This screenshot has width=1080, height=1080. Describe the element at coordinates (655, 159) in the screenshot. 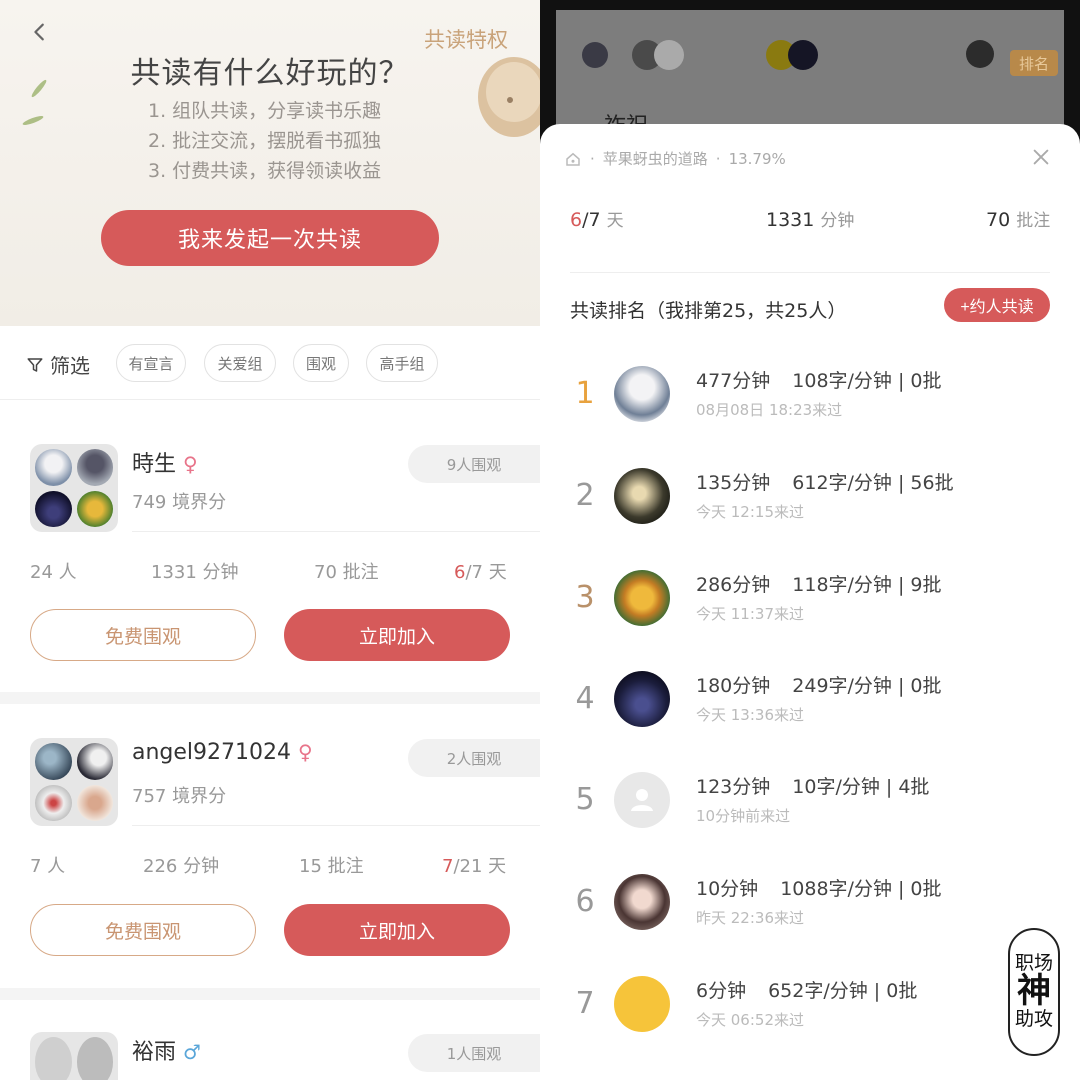

I see `book-title: 苹果蚜虫的道路` at that location.